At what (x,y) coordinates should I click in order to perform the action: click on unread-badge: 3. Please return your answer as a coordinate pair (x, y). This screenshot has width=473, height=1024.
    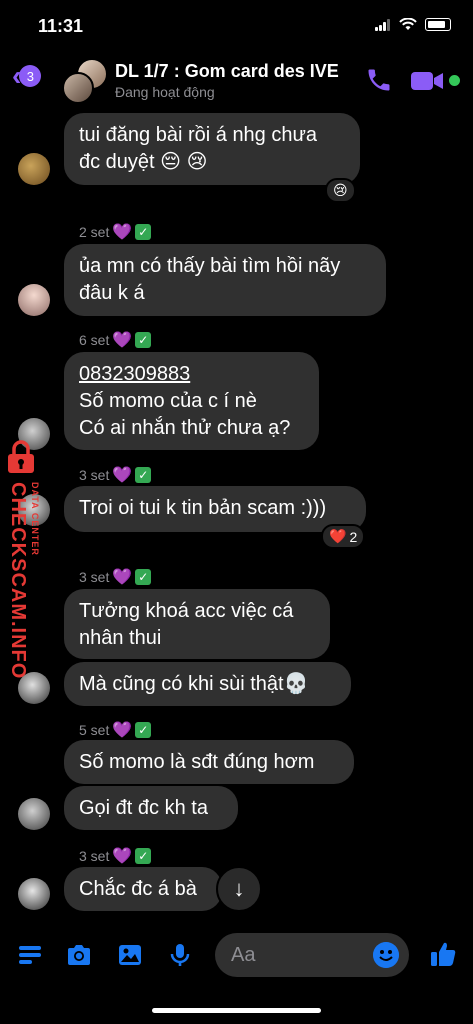
    Looking at the image, I should click on (30, 76).